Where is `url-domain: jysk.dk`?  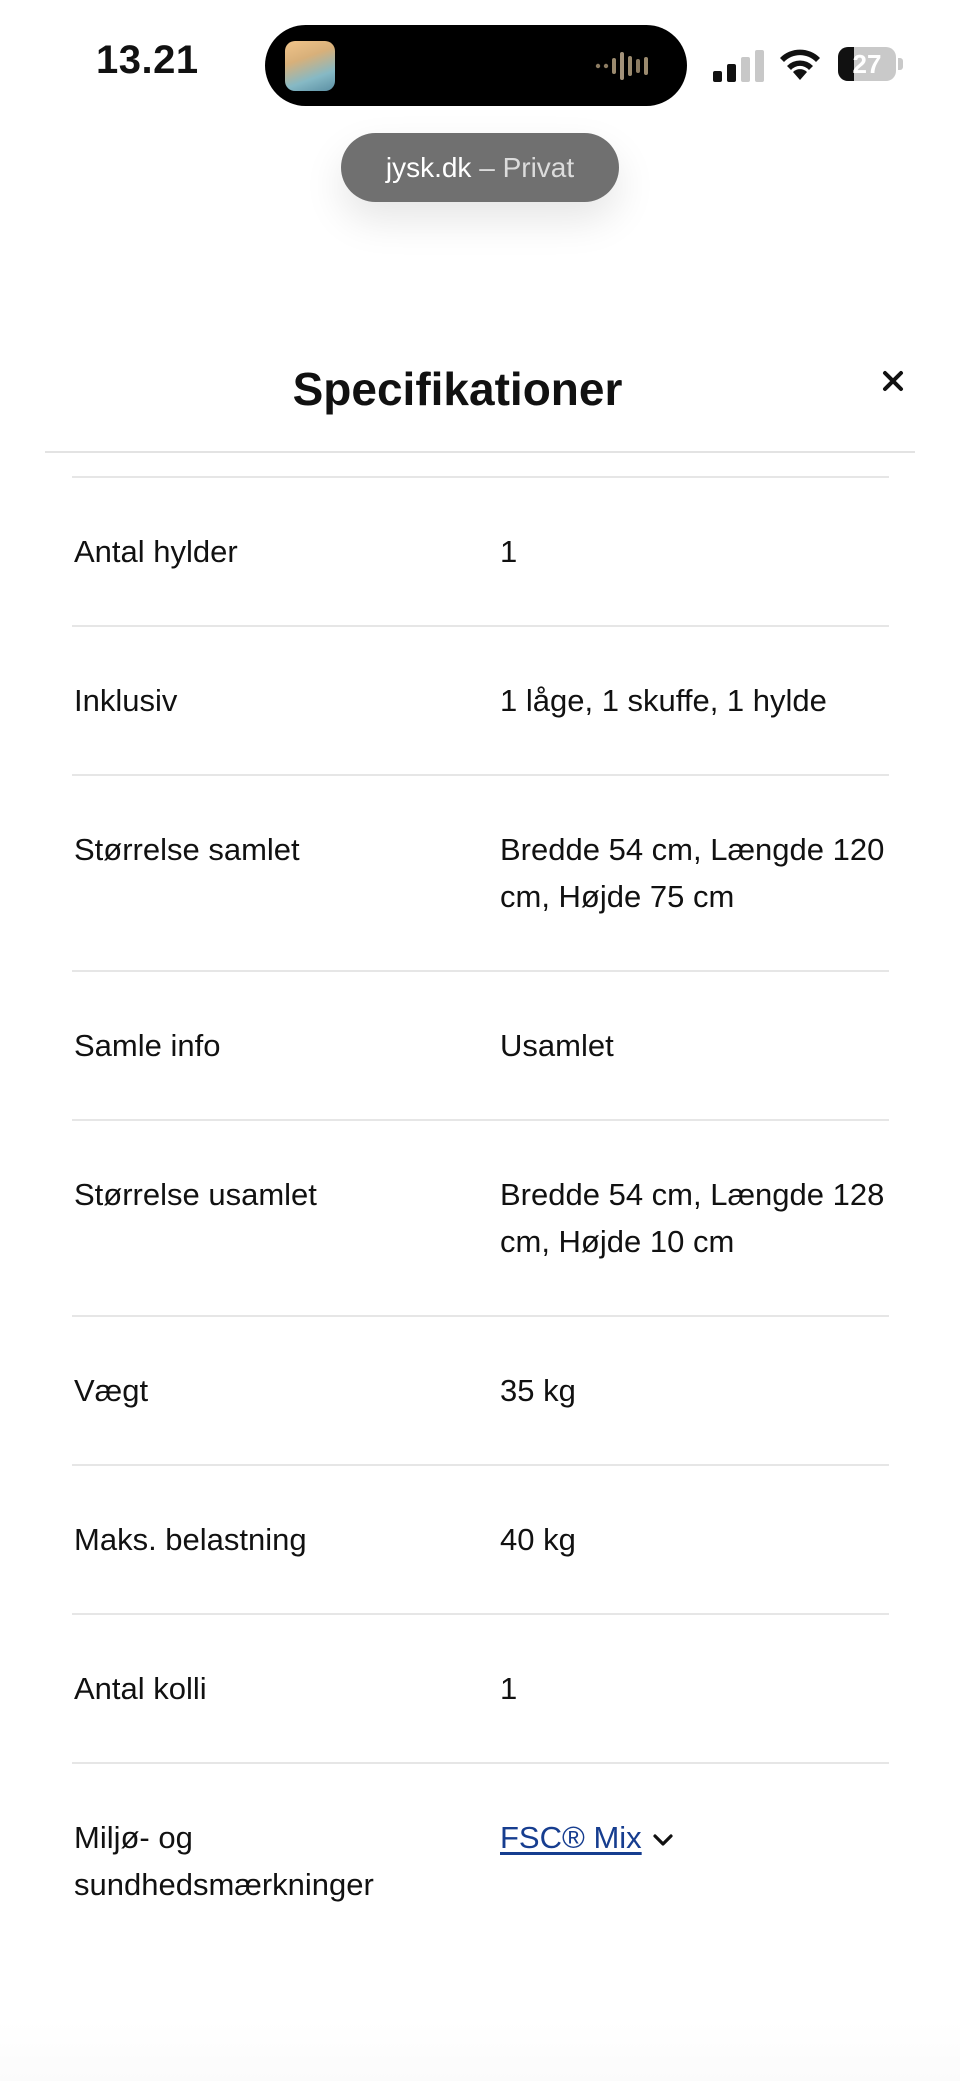
url-domain: jysk.dk is located at coordinates (428, 167).